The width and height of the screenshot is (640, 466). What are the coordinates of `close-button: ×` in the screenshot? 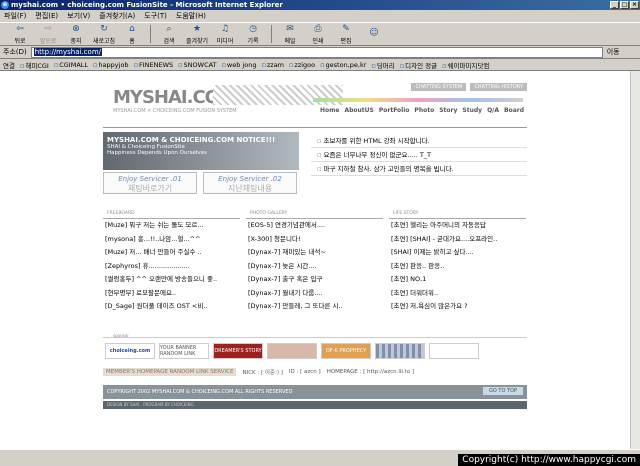 It's located at (634, 5).